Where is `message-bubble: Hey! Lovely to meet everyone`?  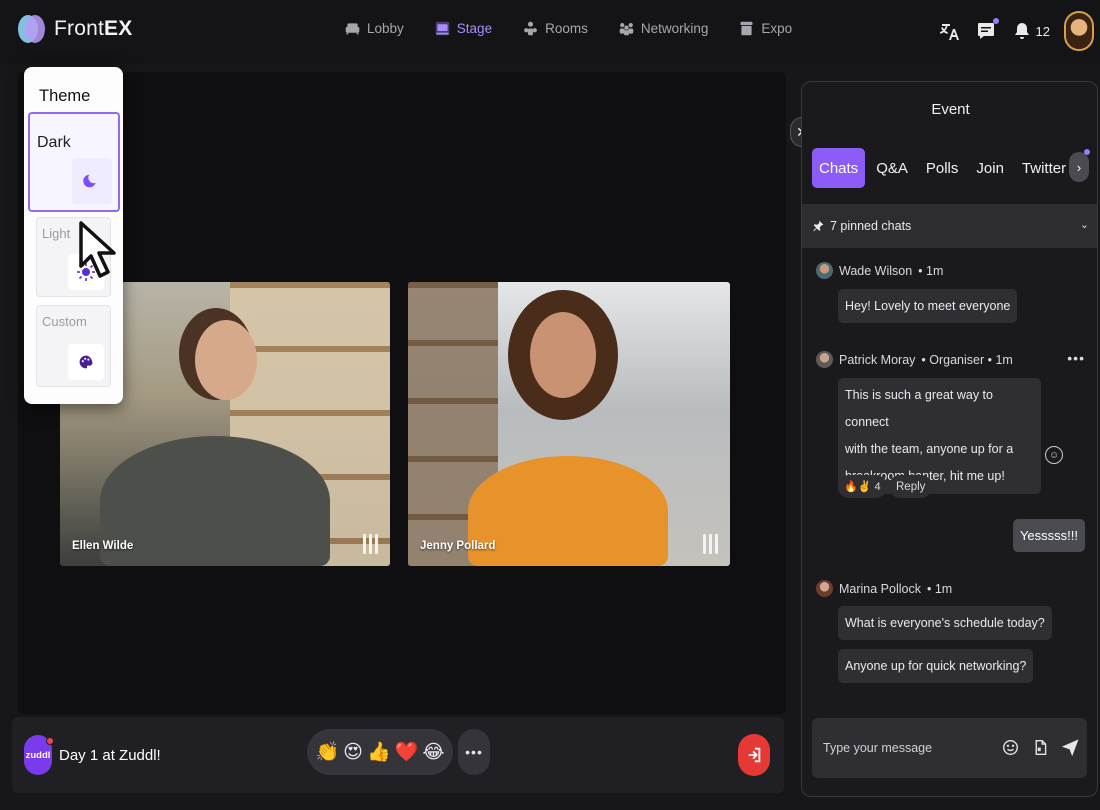
message-bubble: Hey! Lovely to meet everyone is located at coordinates (928, 306).